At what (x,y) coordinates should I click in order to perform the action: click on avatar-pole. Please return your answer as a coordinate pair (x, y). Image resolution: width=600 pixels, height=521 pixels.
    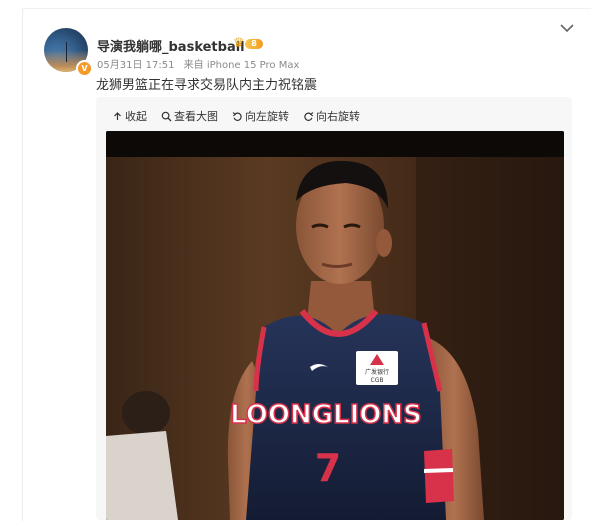
    Looking at the image, I should click on (66, 52).